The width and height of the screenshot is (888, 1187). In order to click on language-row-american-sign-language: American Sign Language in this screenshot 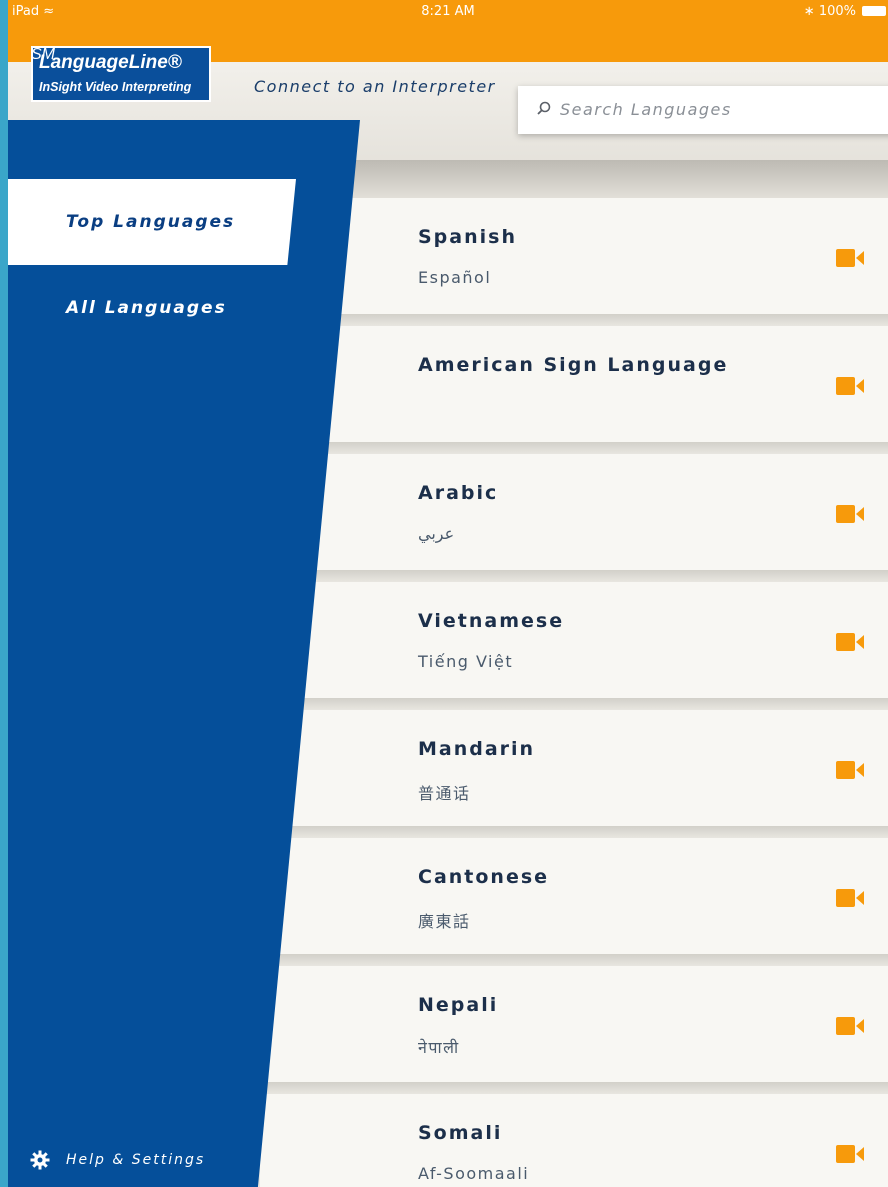, I will do `click(574, 384)`.